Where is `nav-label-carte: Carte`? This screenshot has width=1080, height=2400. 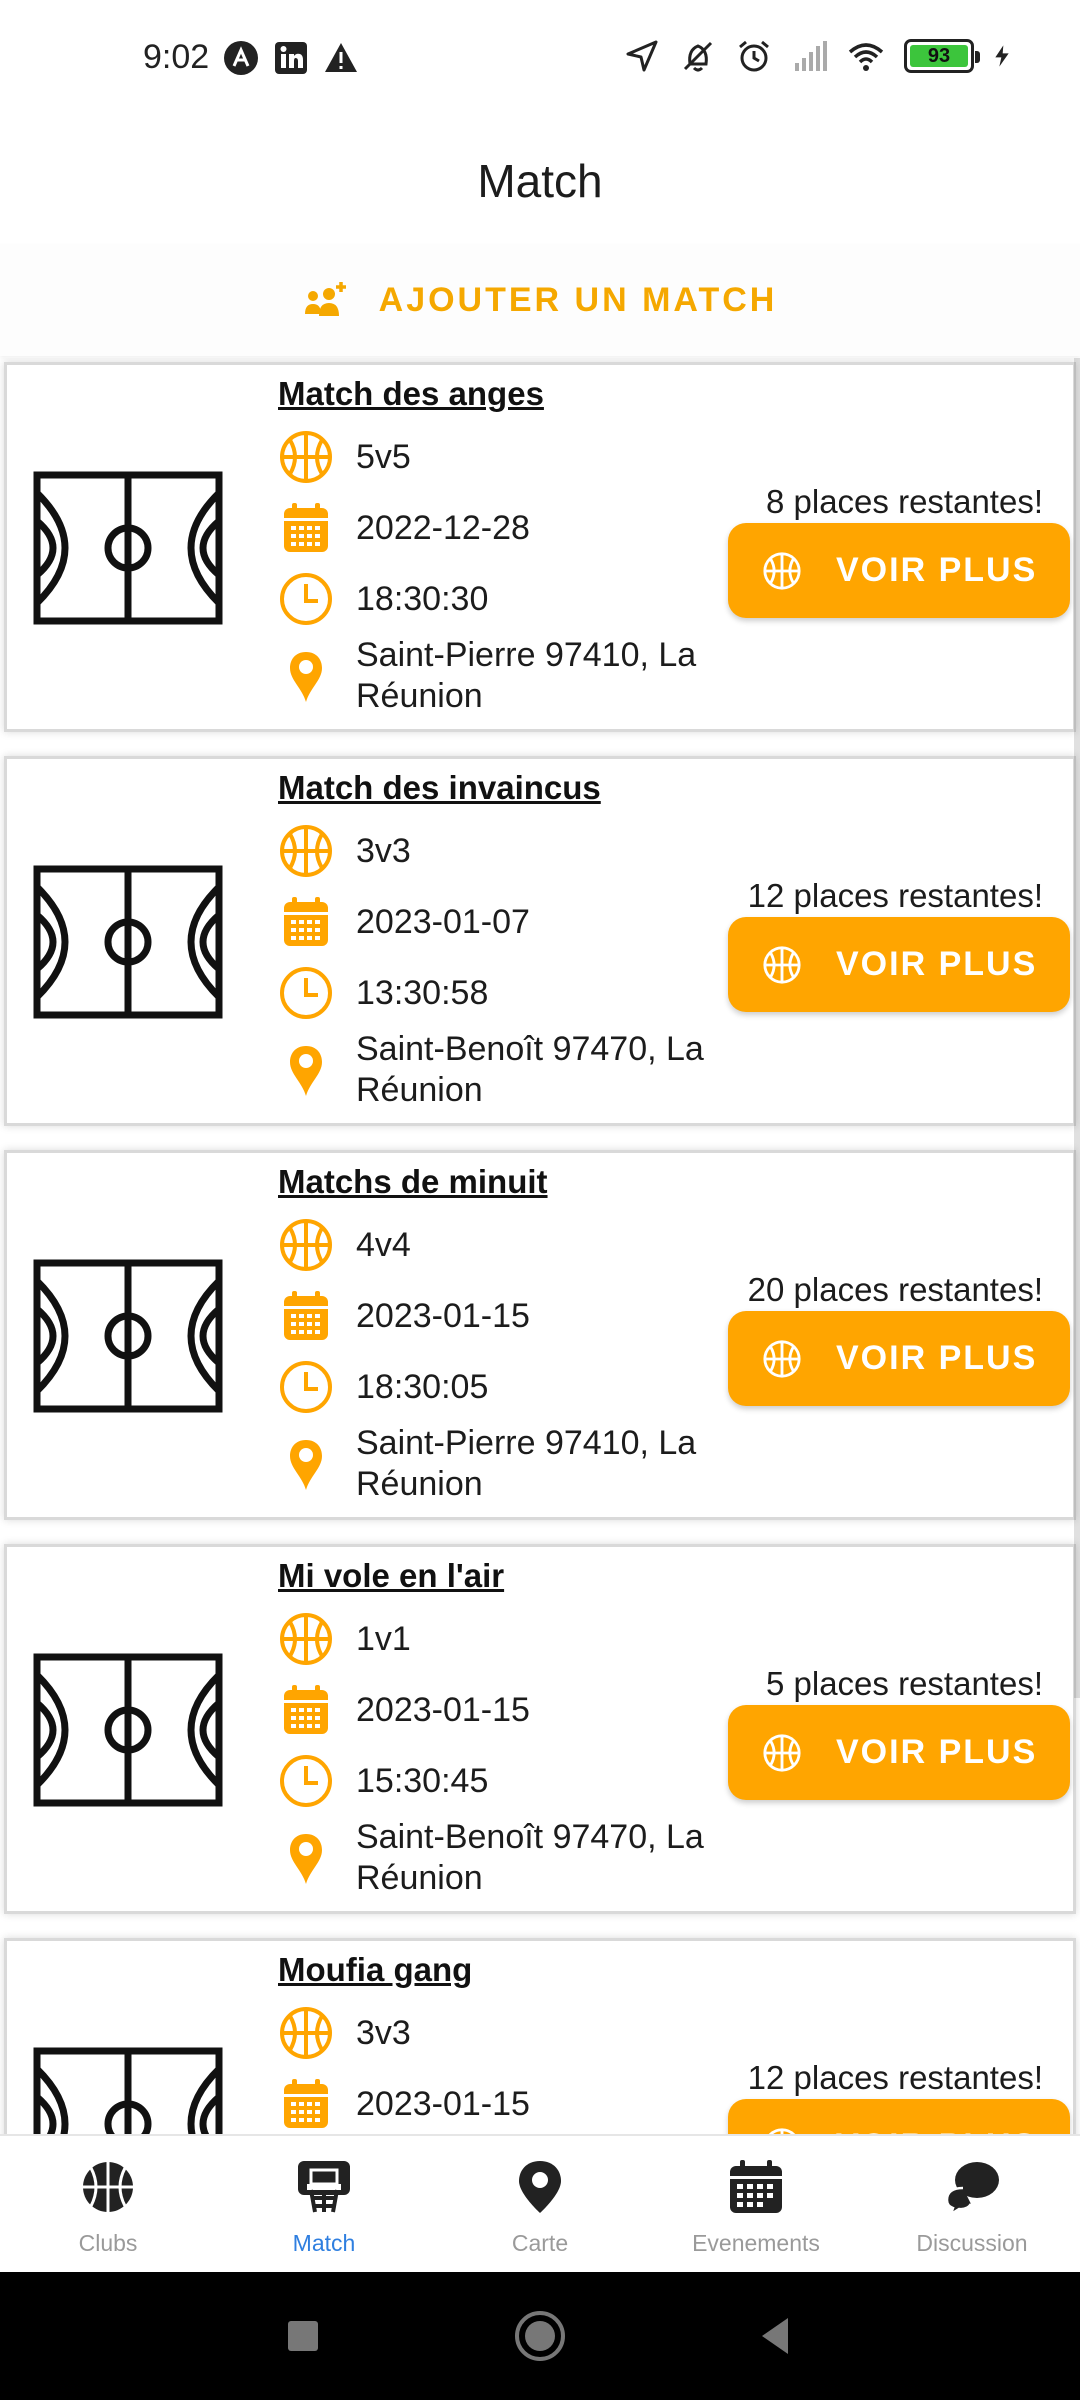
nav-label-carte: Carte is located at coordinates (540, 2243).